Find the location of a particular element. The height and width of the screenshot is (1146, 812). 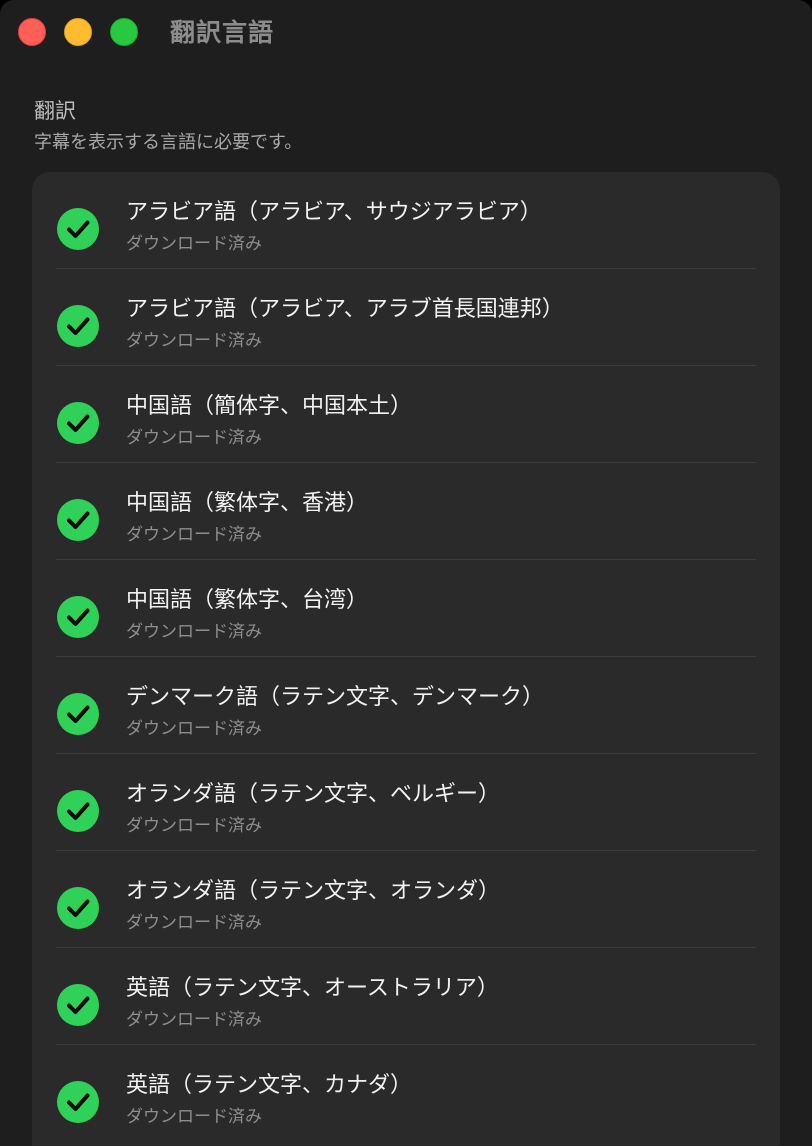

language-row: デンマーク語（ラテン文字、デンマーク） ダウンロード済み is located at coordinates (406, 705).